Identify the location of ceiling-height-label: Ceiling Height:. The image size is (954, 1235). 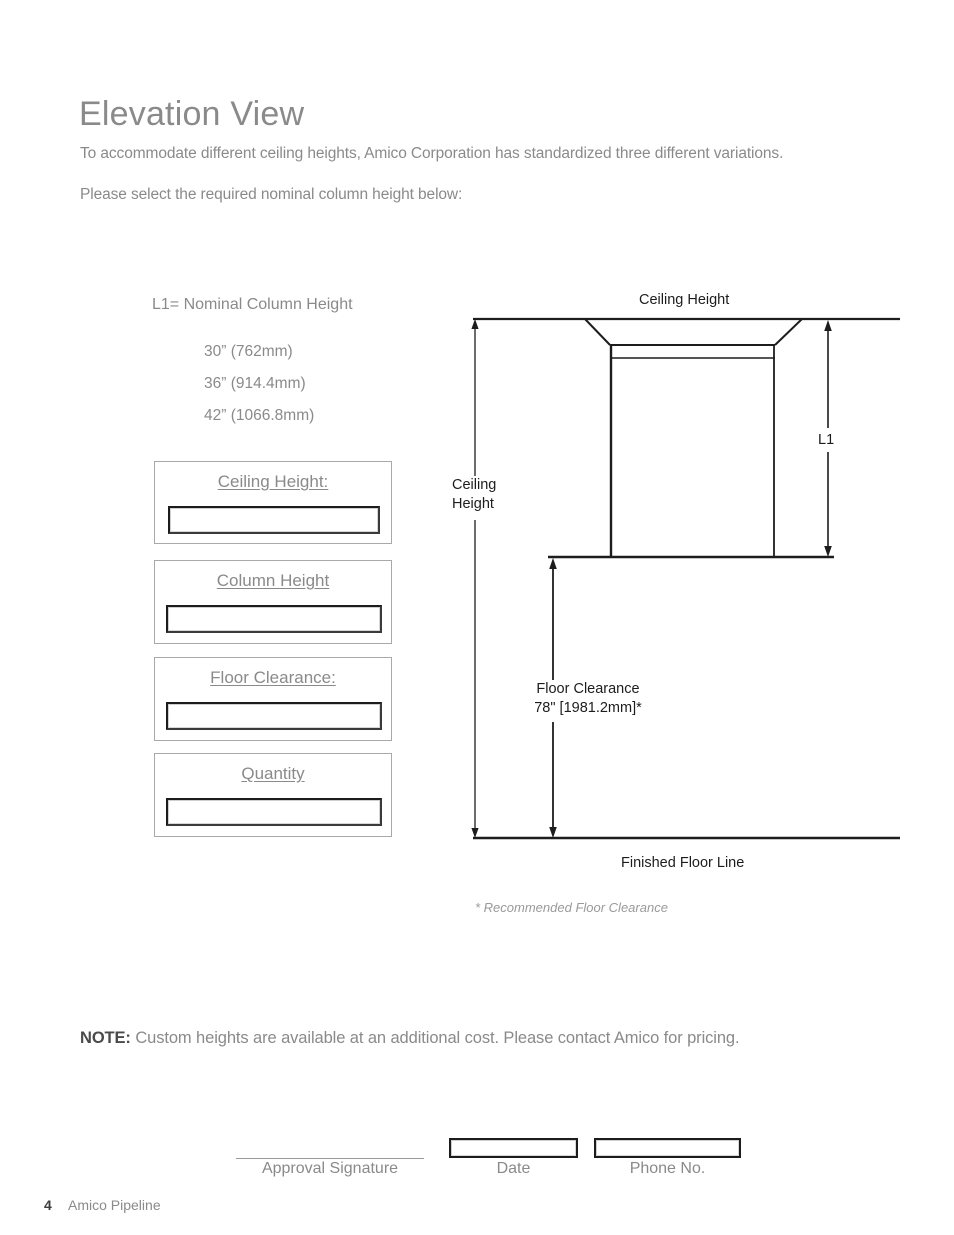
(273, 481).